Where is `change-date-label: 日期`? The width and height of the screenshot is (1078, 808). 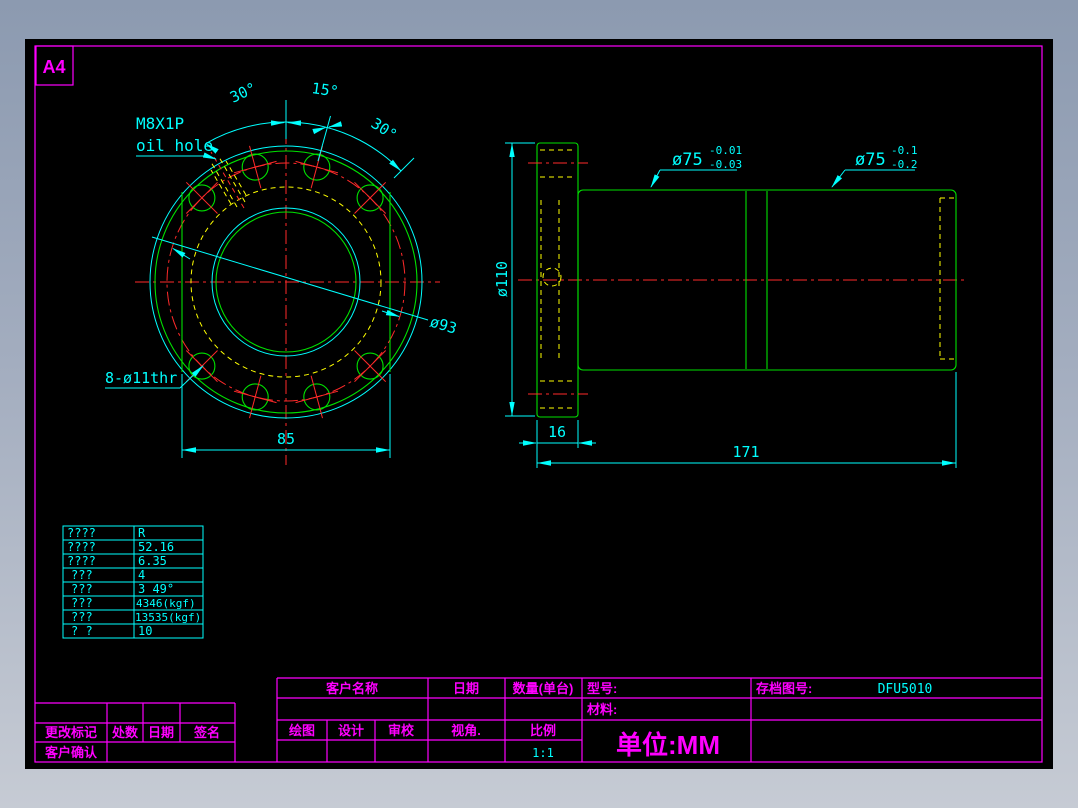
change-date-label: 日期 is located at coordinates (161, 732).